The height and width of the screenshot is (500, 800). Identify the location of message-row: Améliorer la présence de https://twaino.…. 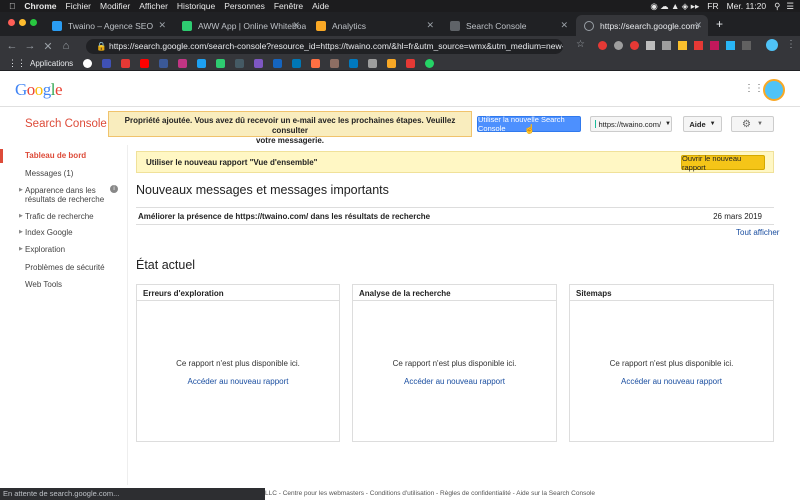
(455, 216).